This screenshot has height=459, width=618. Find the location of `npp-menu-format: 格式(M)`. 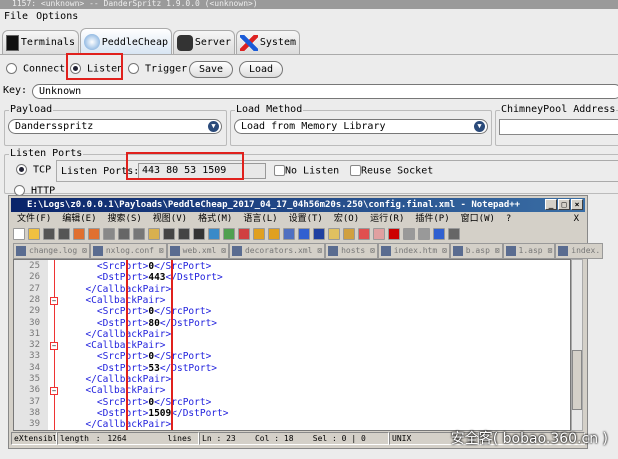

npp-menu-format: 格式(M) is located at coordinates (215, 219).